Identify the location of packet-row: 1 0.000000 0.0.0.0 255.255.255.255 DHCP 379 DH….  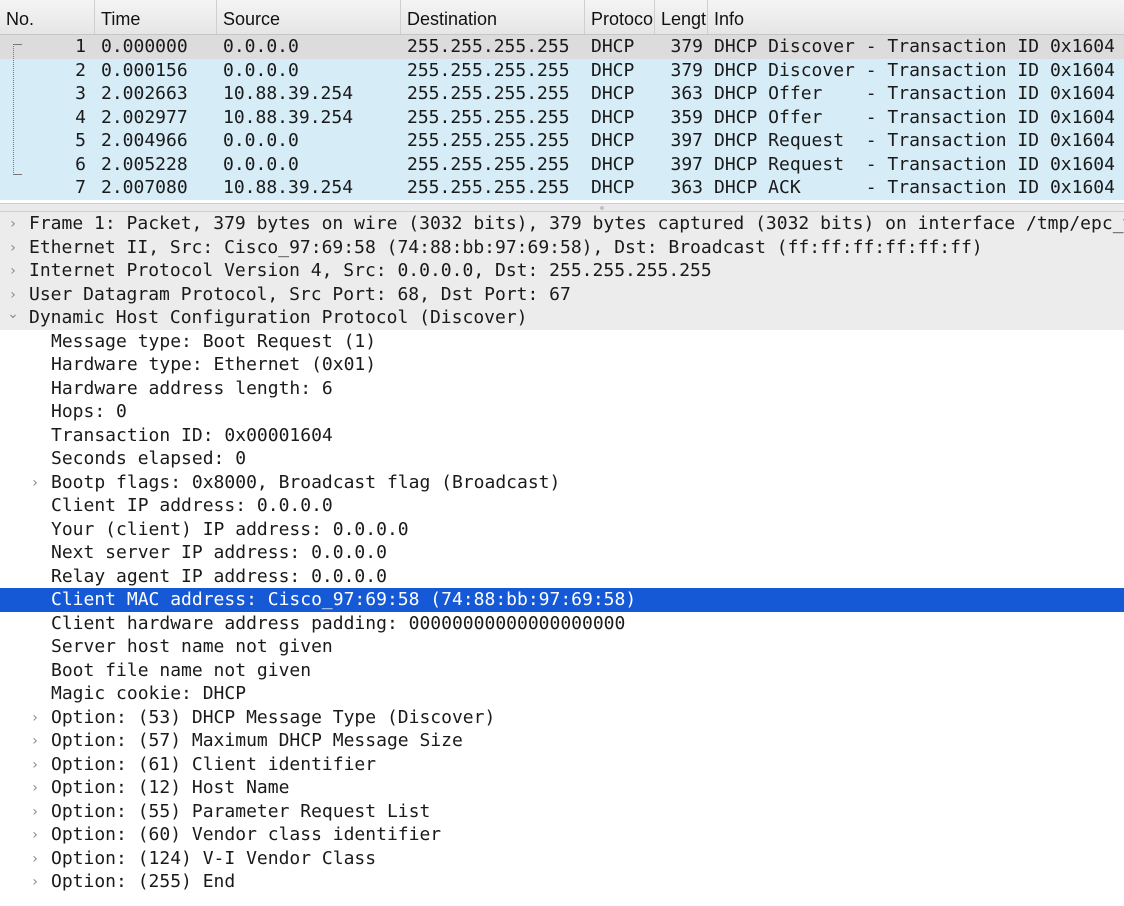
(562, 47).